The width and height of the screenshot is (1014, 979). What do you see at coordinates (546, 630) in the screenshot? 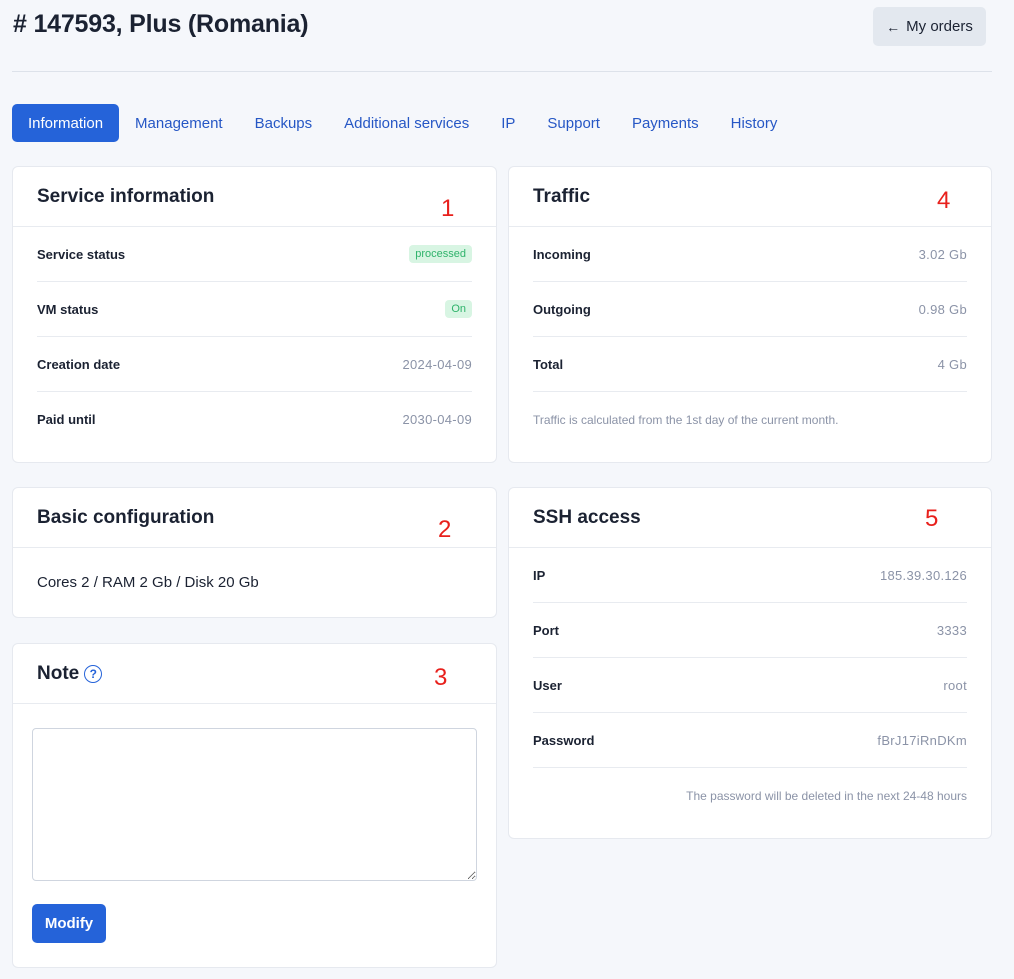
I see `row-label: Port` at bounding box center [546, 630].